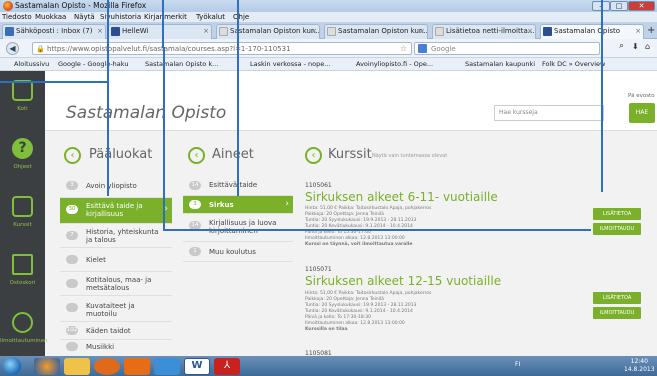 The height and width of the screenshot is (376, 657). Describe the element at coordinates (517, 364) in the screenshot. I see `system-tray: FI` at that location.